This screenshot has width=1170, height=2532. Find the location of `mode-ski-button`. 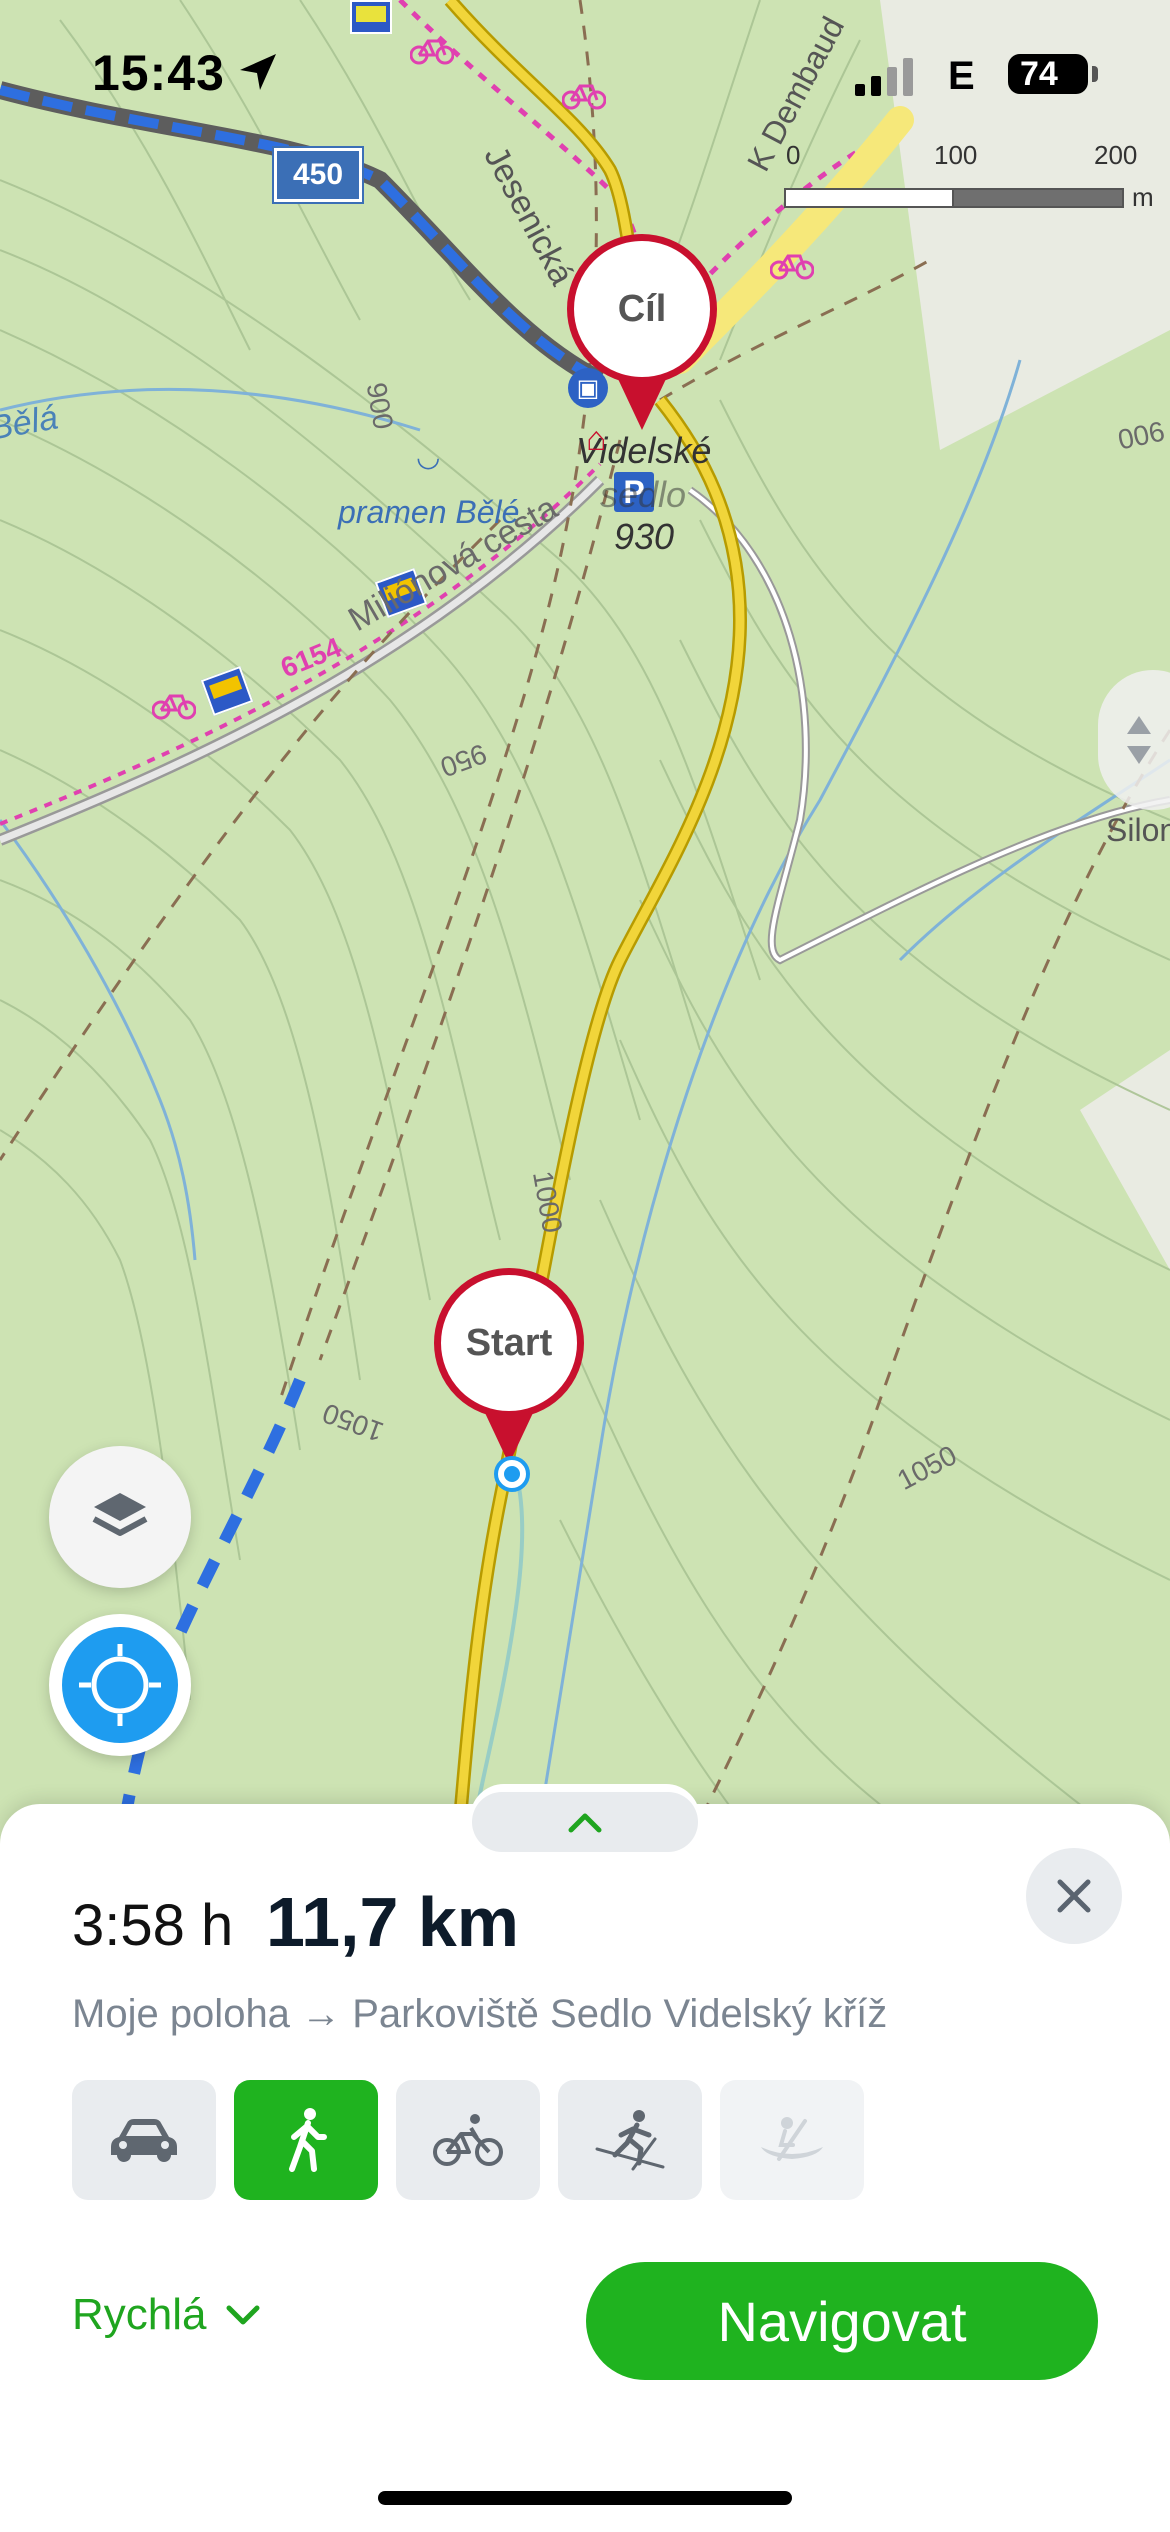

mode-ski-button is located at coordinates (630, 2140).